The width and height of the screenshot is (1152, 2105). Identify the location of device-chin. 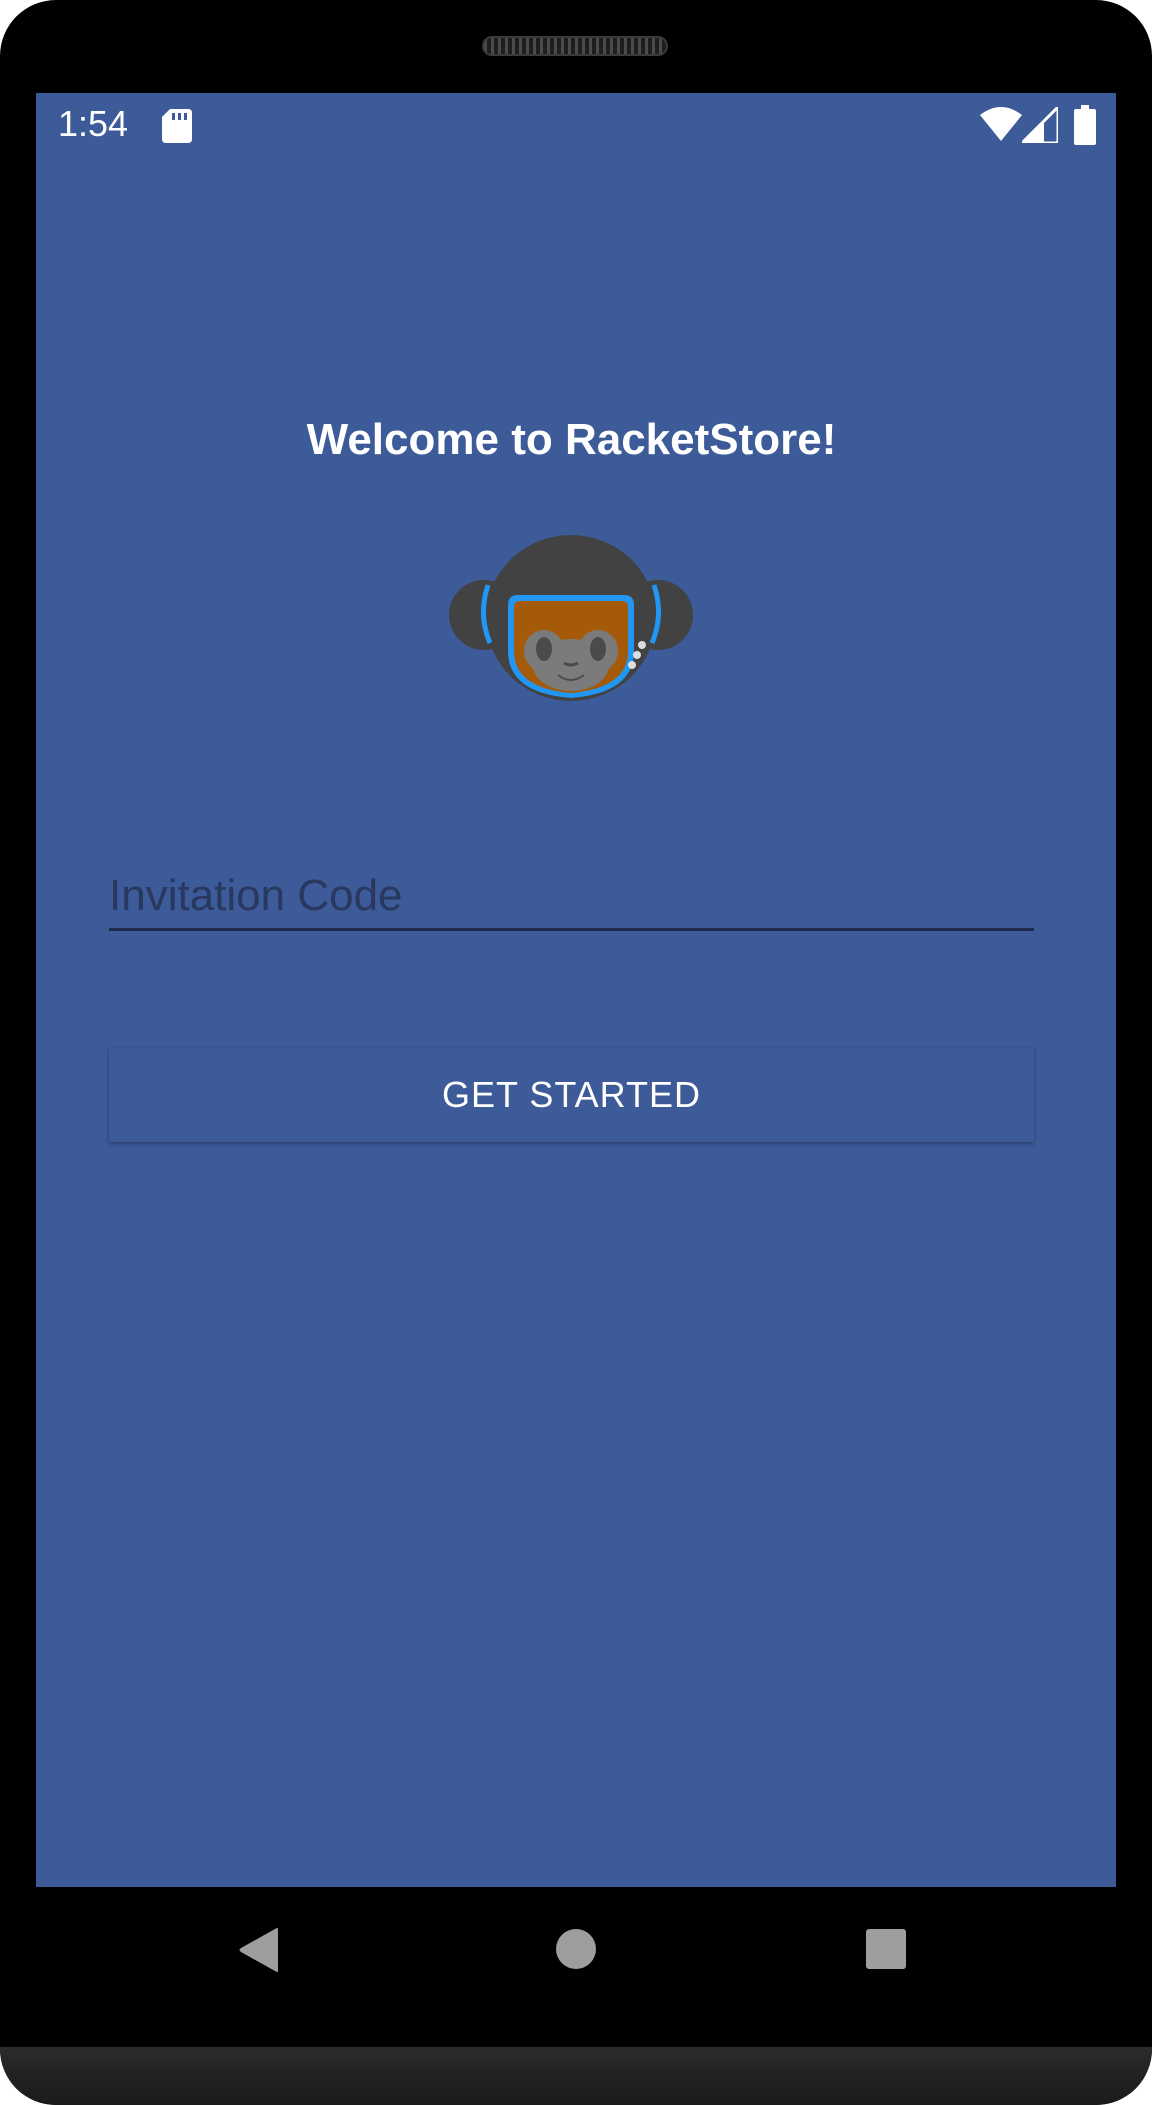
(576, 2076).